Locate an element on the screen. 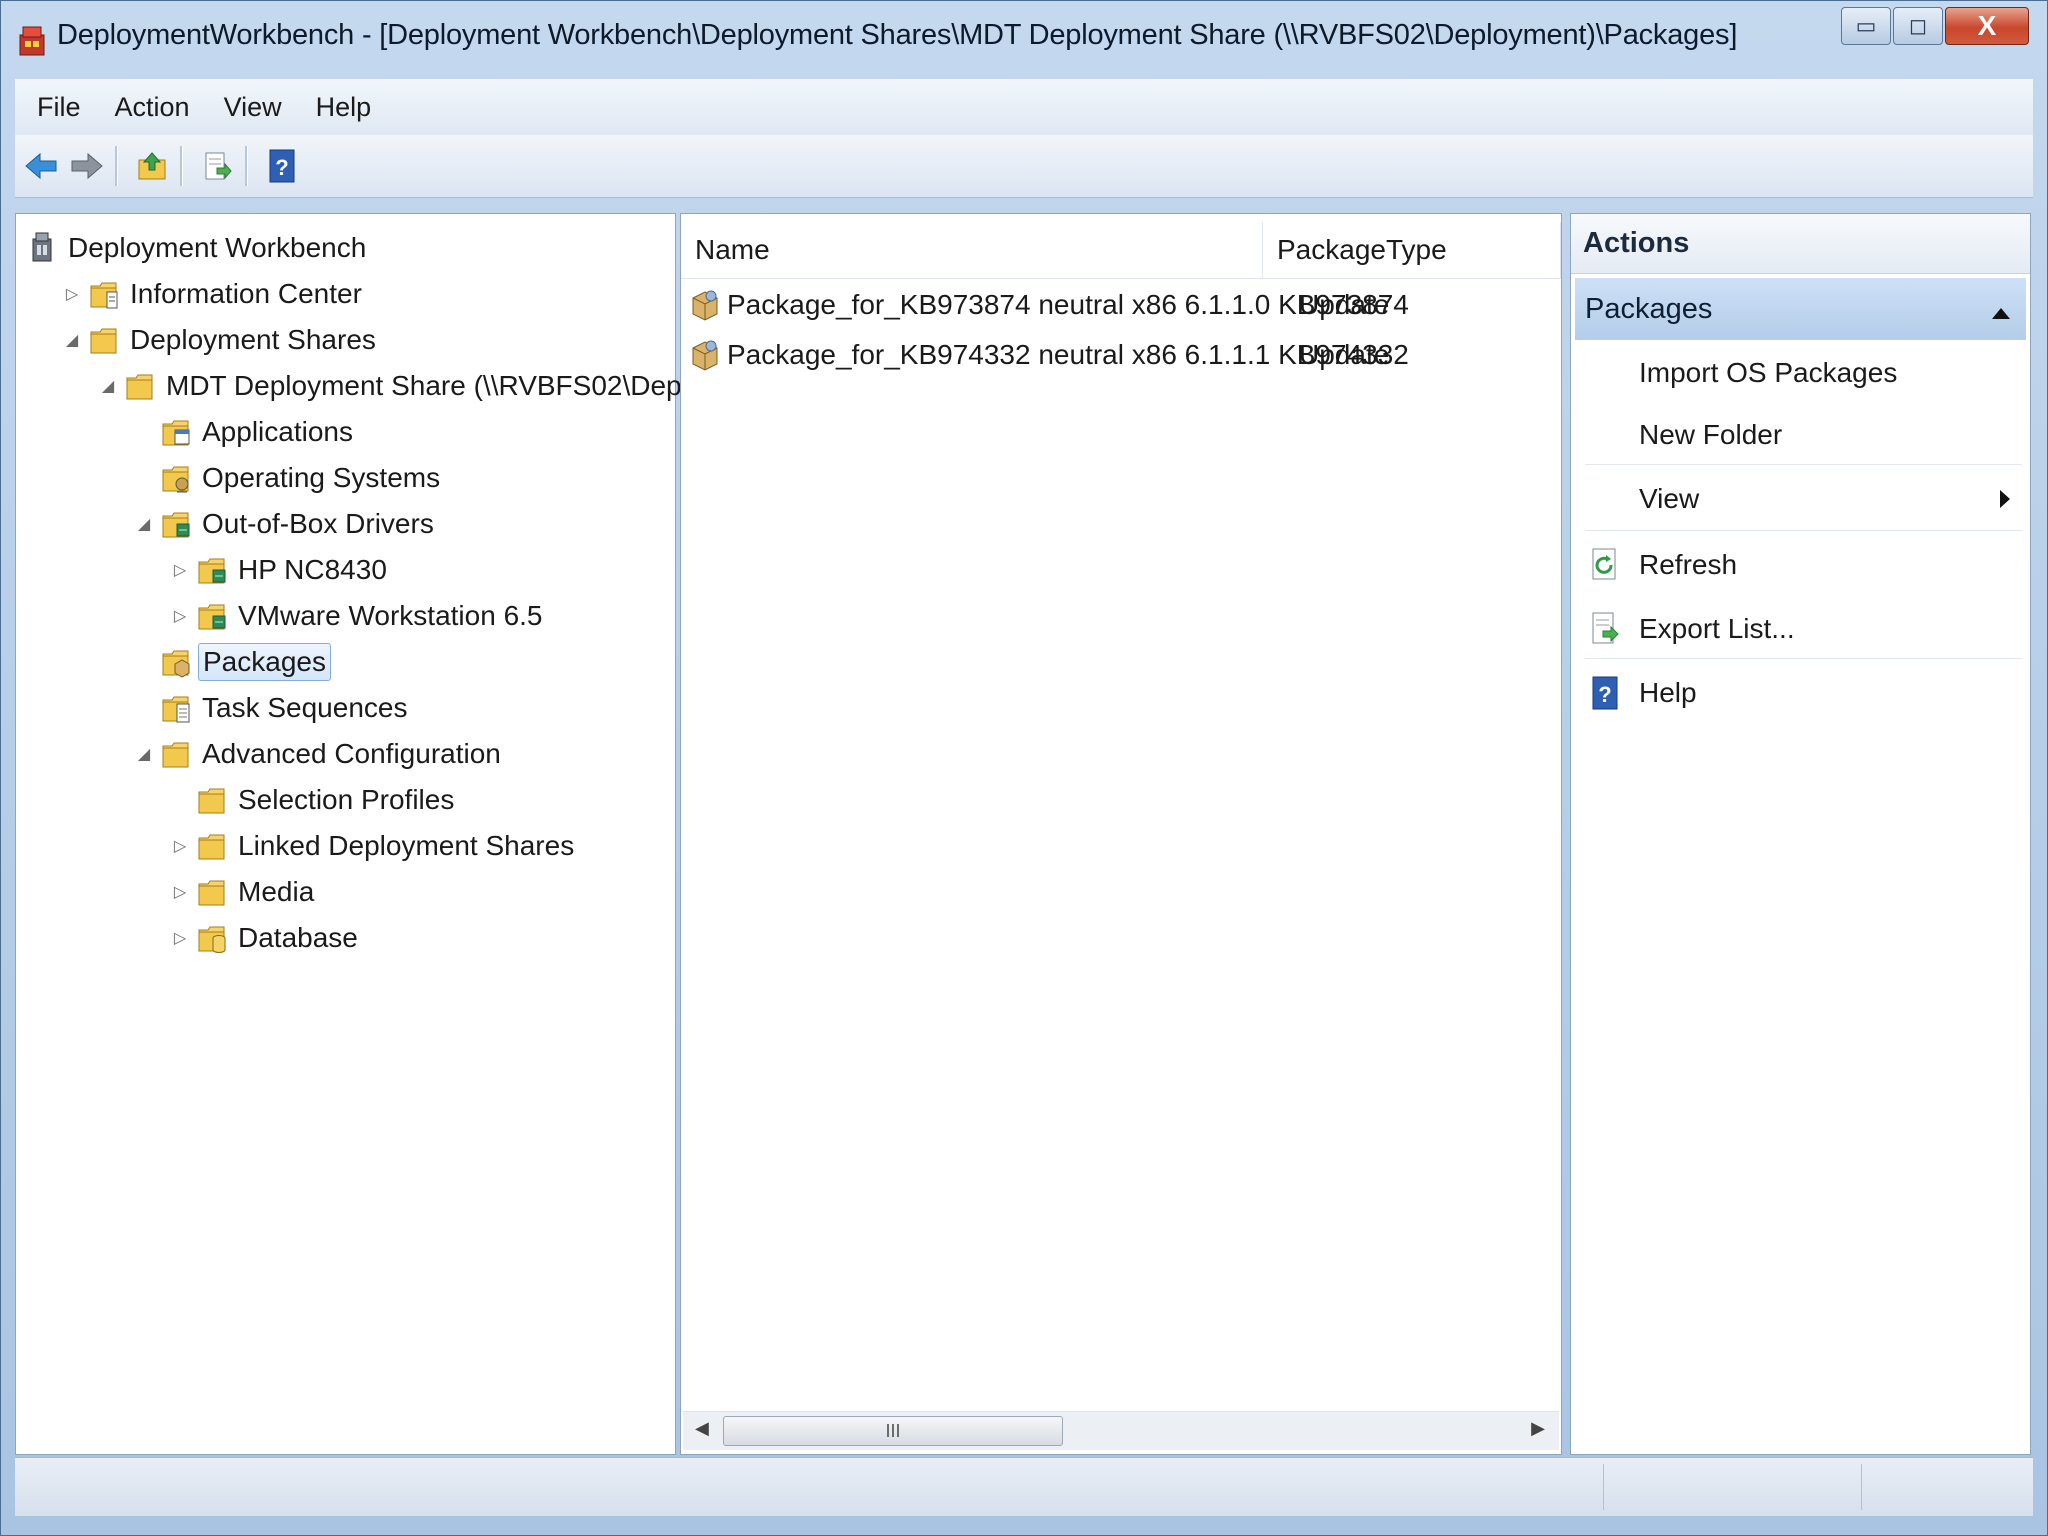 This screenshot has height=1536, width=2048. folder-os-icon is located at coordinates (176, 478).